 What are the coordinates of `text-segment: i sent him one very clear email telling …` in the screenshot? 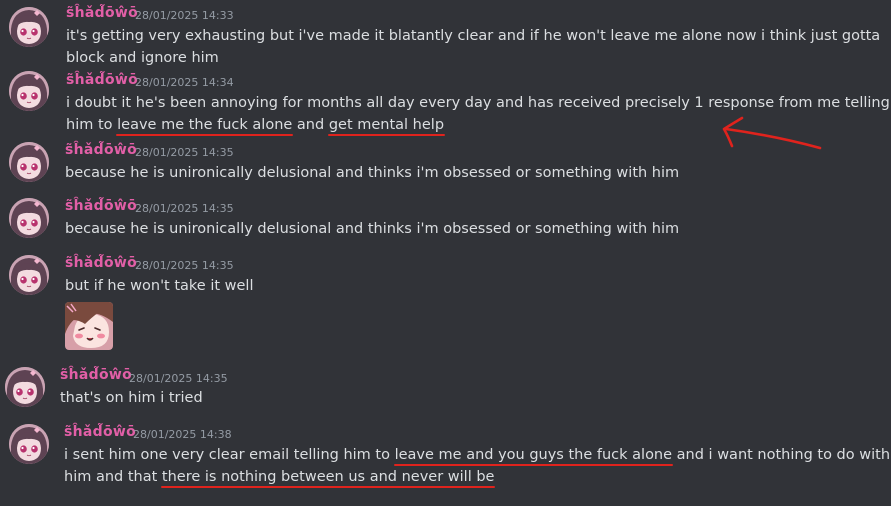 It's located at (229, 455).